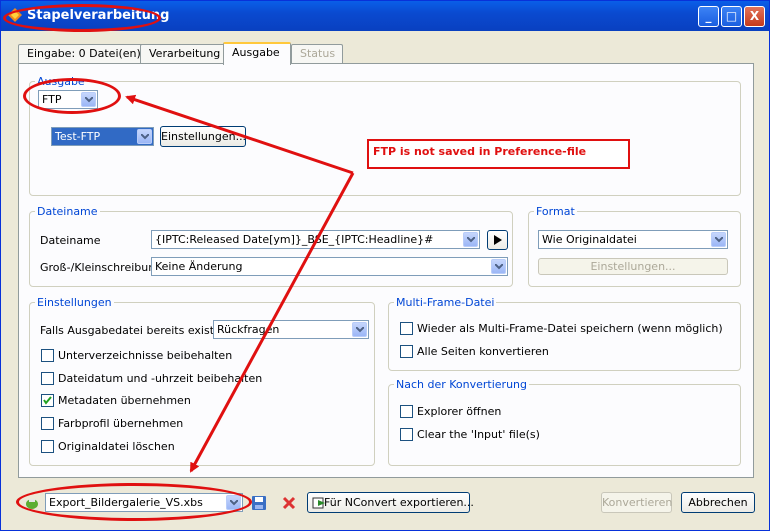 This screenshot has width=770, height=532. Describe the element at coordinates (478, 434) in the screenshot. I see `clear-input-label: Clear the 'Input' file(s)` at that location.